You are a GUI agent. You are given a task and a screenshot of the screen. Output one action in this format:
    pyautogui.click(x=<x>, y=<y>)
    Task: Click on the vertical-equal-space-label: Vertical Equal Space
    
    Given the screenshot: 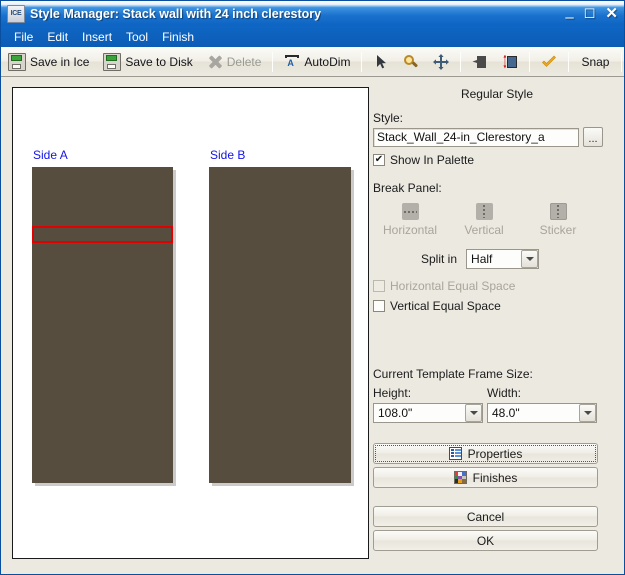 What is the action you would take?
    pyautogui.click(x=445, y=306)
    